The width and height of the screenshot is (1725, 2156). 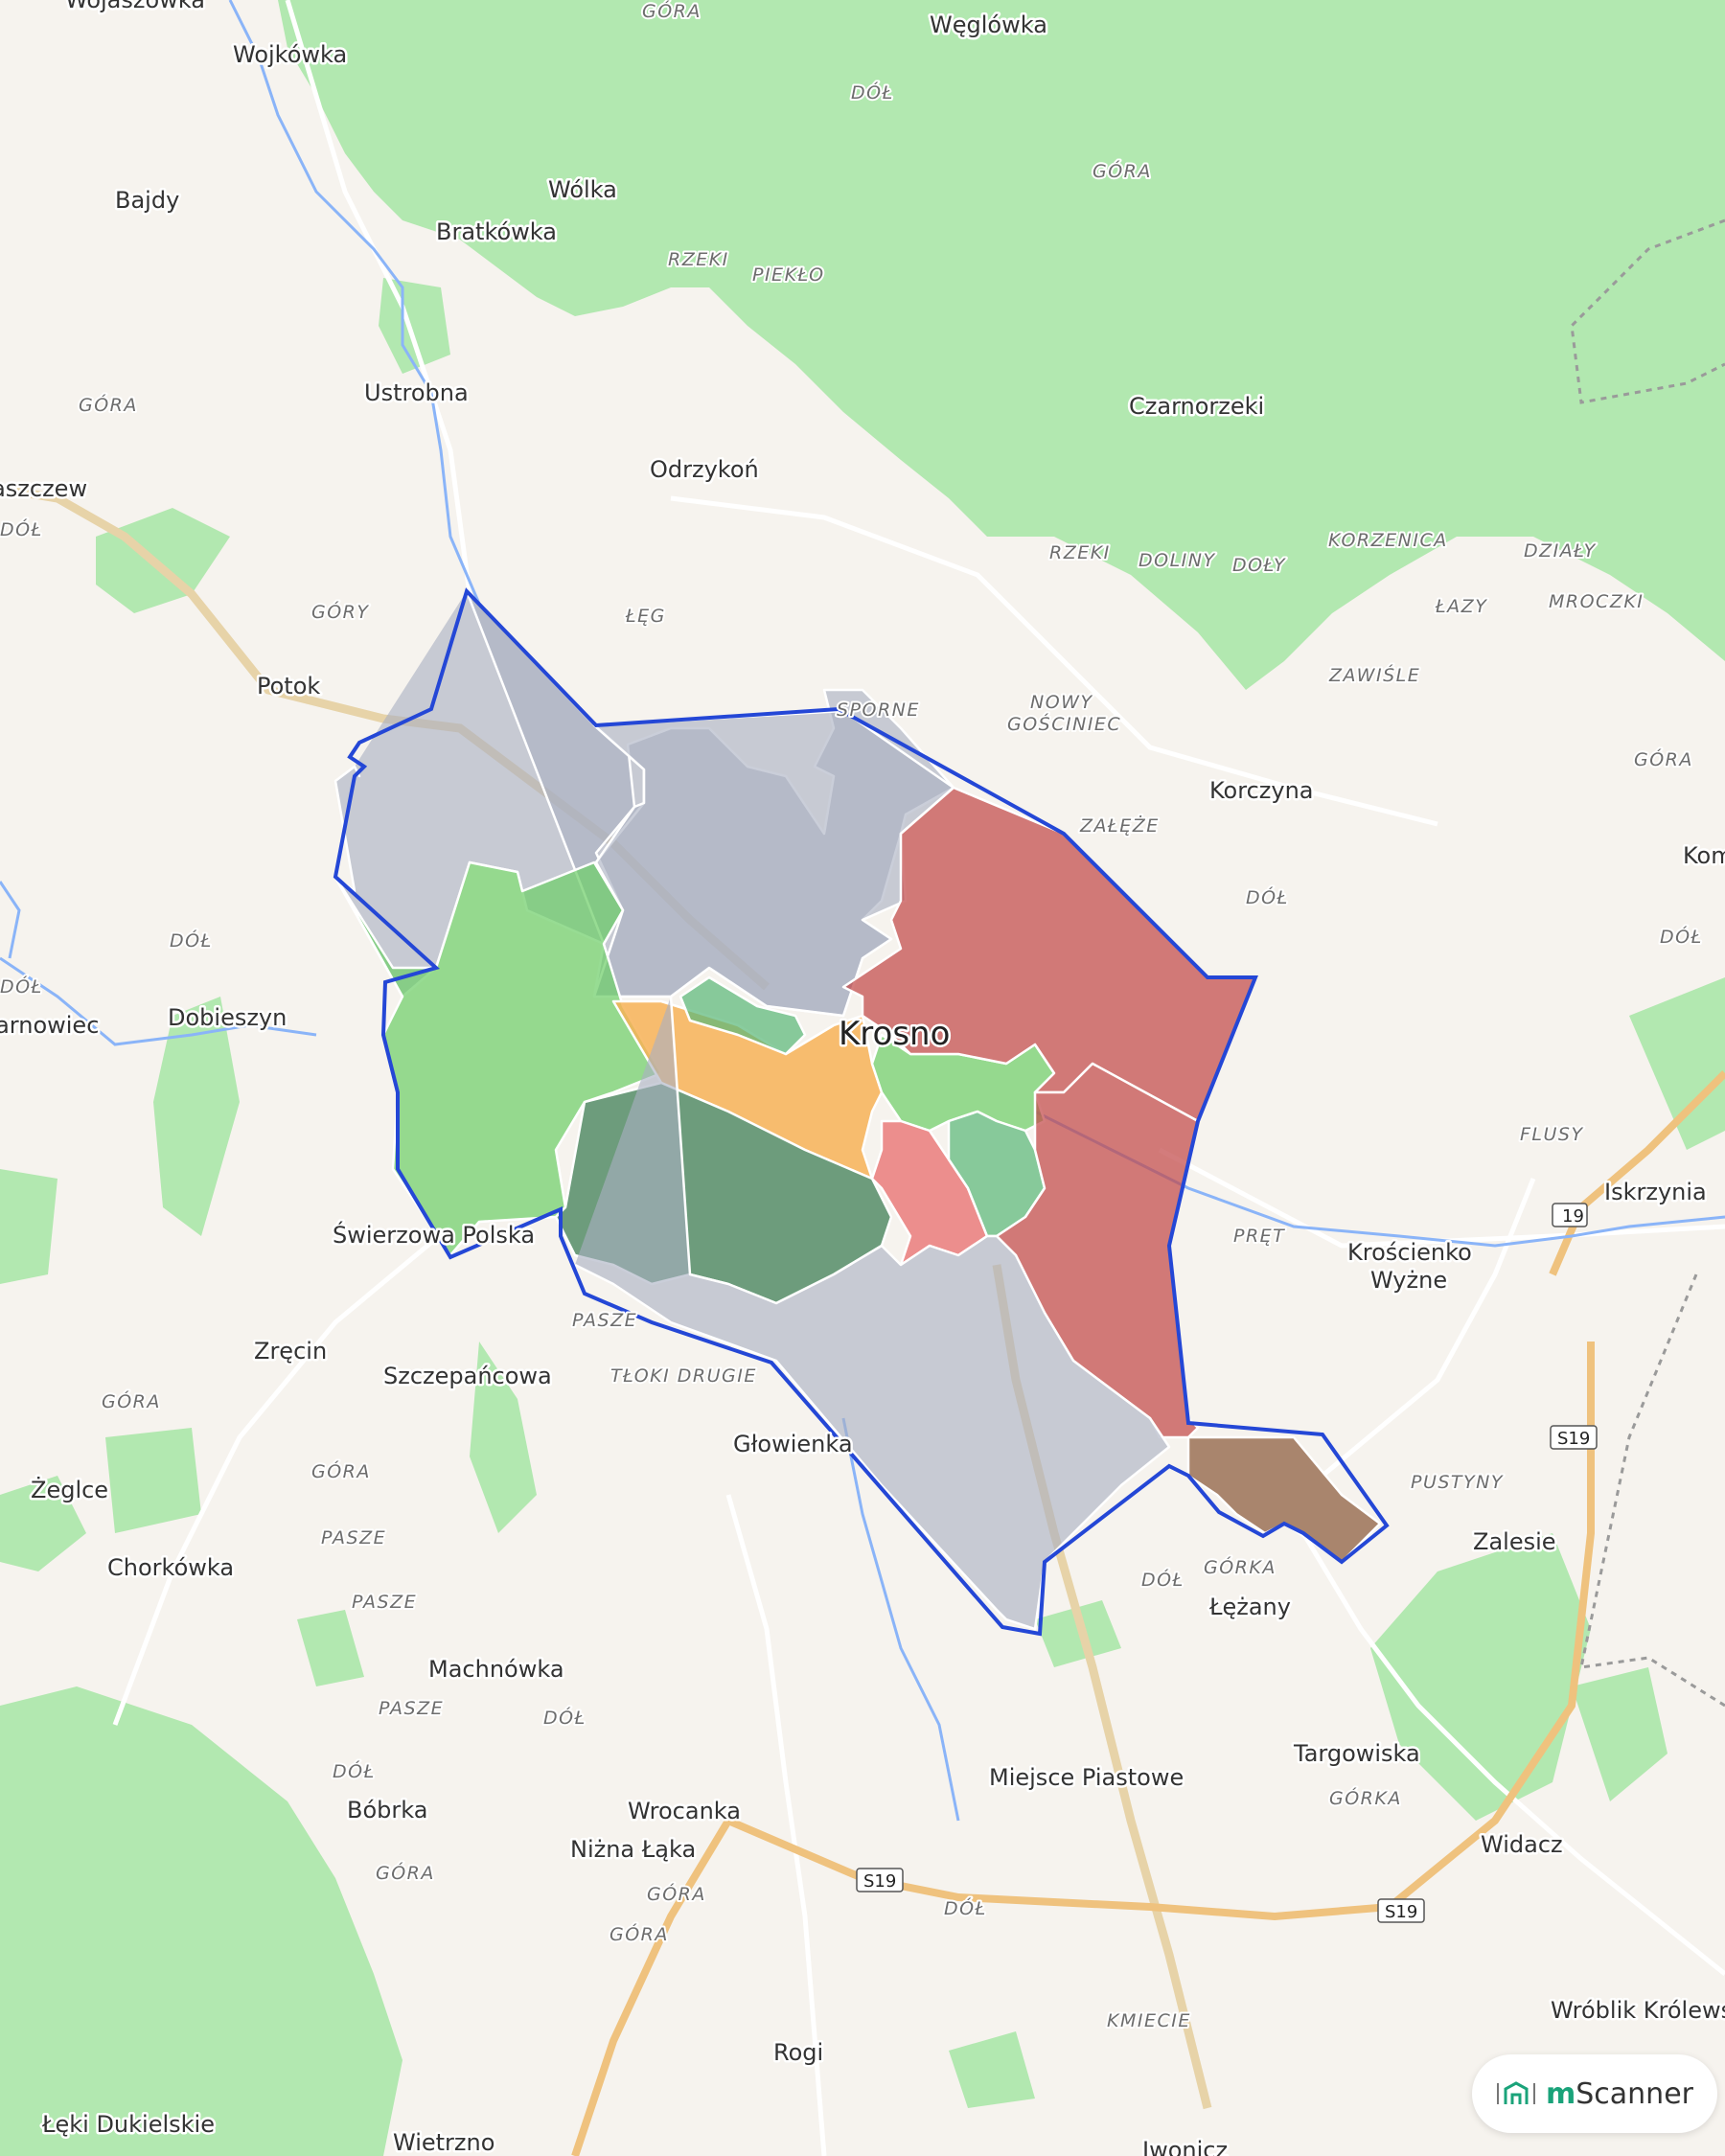 What do you see at coordinates (1515, 2092) in the screenshot?
I see `house-icon` at bounding box center [1515, 2092].